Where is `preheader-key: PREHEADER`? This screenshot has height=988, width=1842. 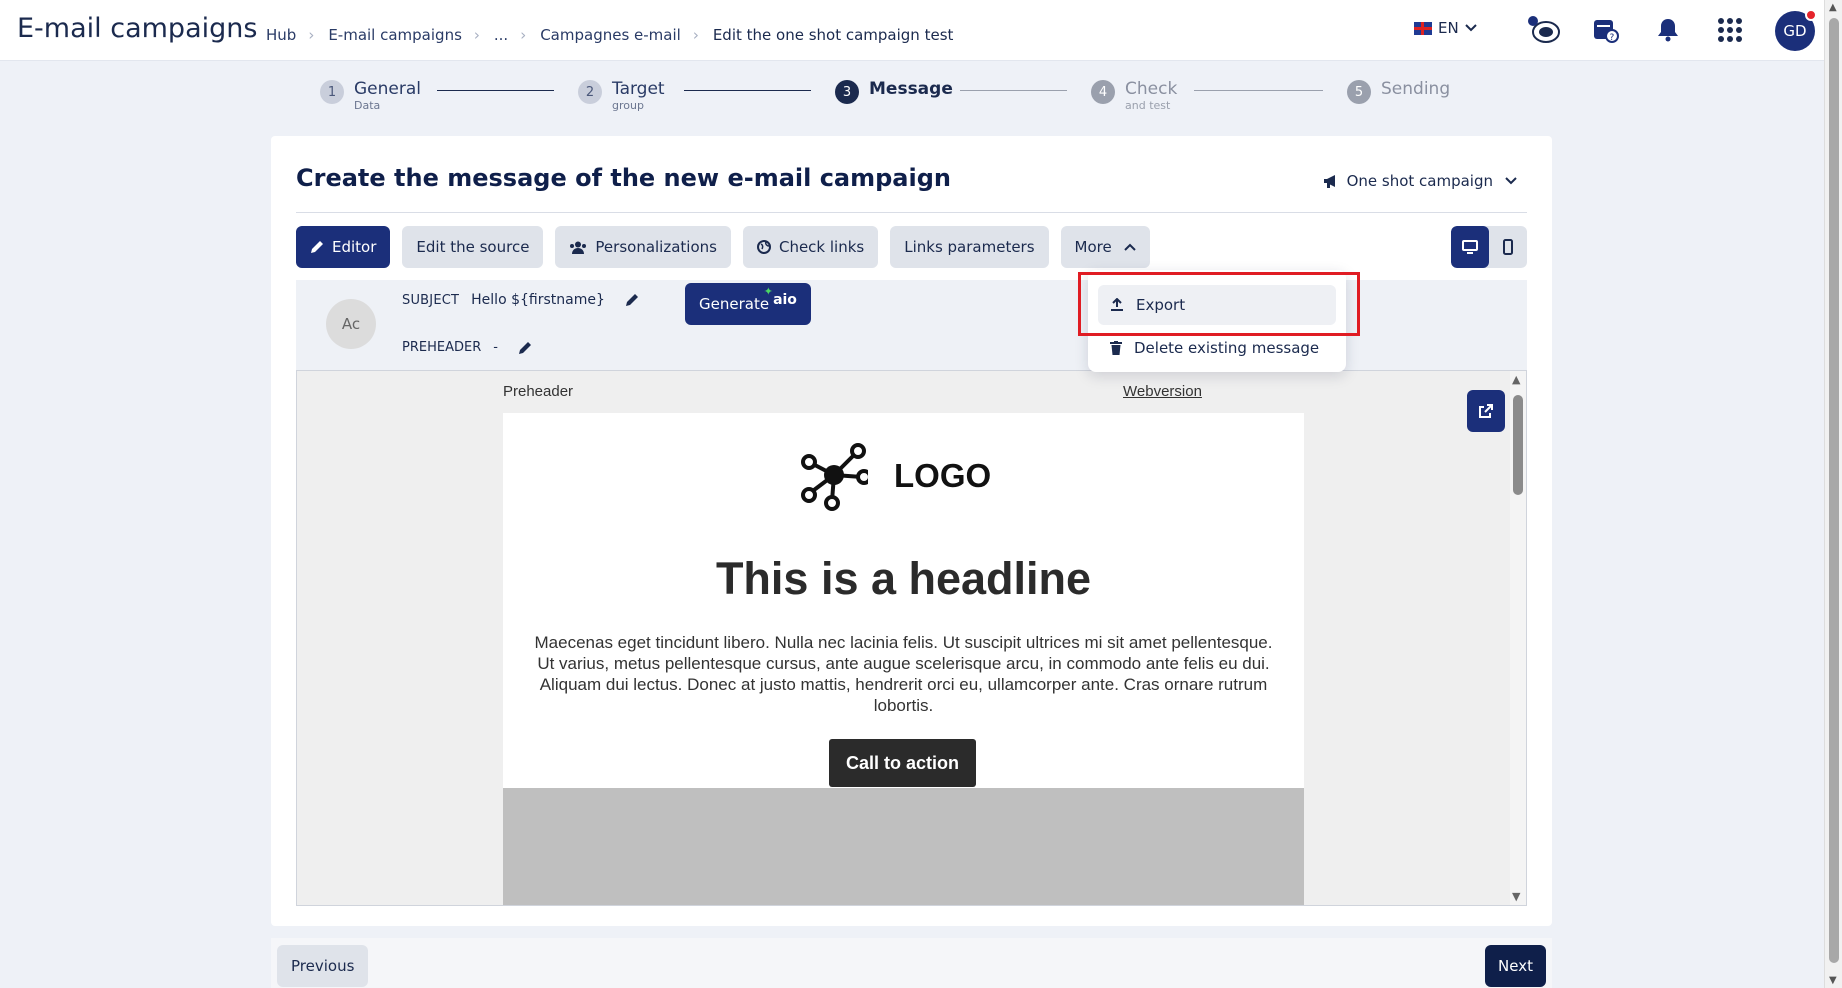
preheader-key: PREHEADER is located at coordinates (442, 347).